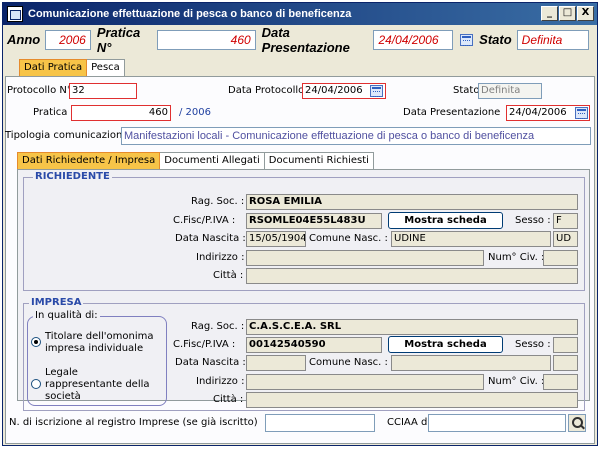 The image size is (602, 450). I want to click on qualita-label: In qualità di:, so click(66, 315).